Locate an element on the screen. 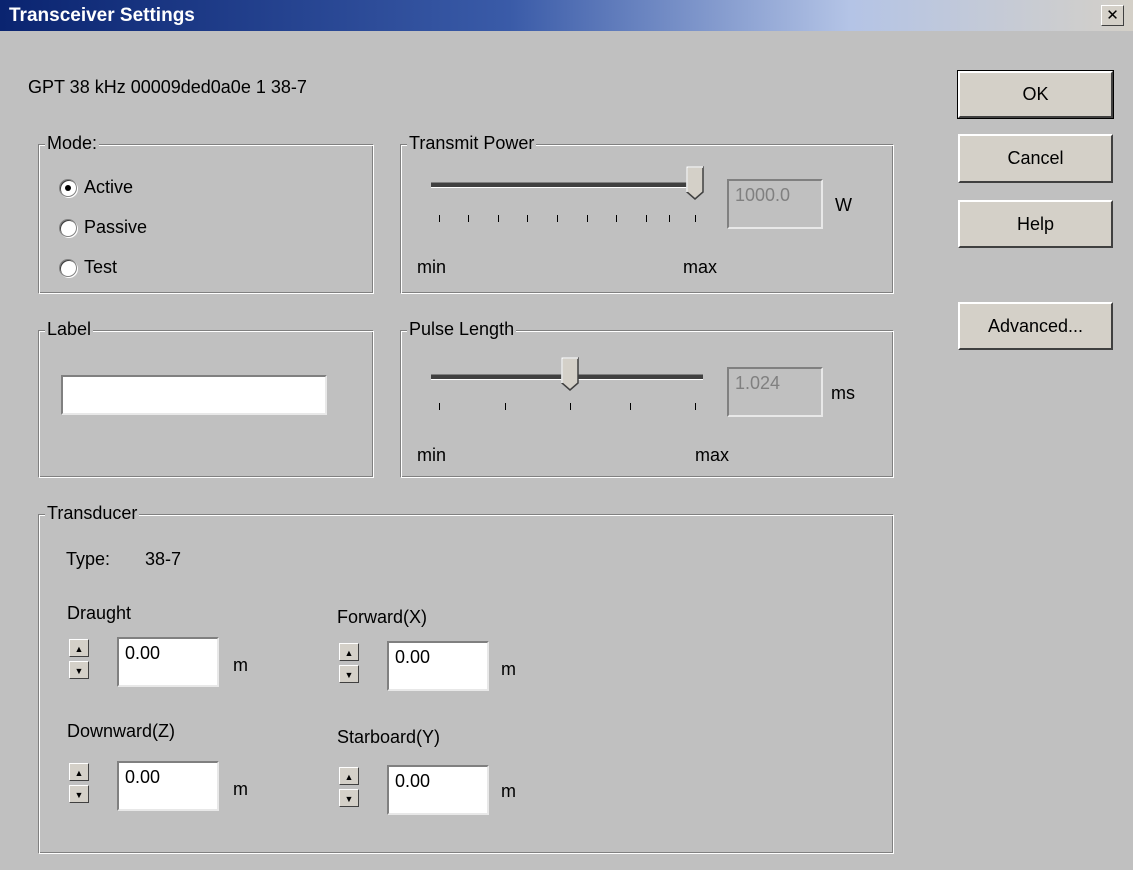 This screenshot has height=870, width=1133. ok-button-label: OK is located at coordinates (1035, 94).